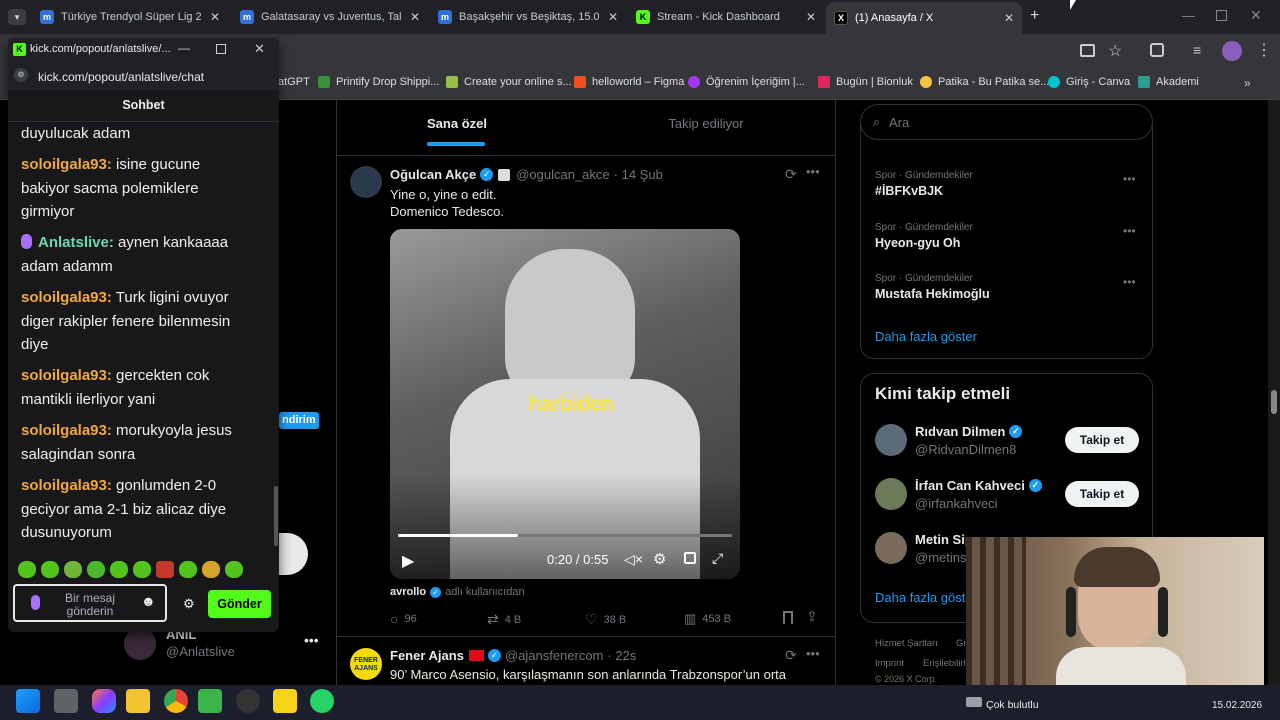  Describe the element at coordinates (176, 701) in the screenshot. I see `chrome-icon` at that location.